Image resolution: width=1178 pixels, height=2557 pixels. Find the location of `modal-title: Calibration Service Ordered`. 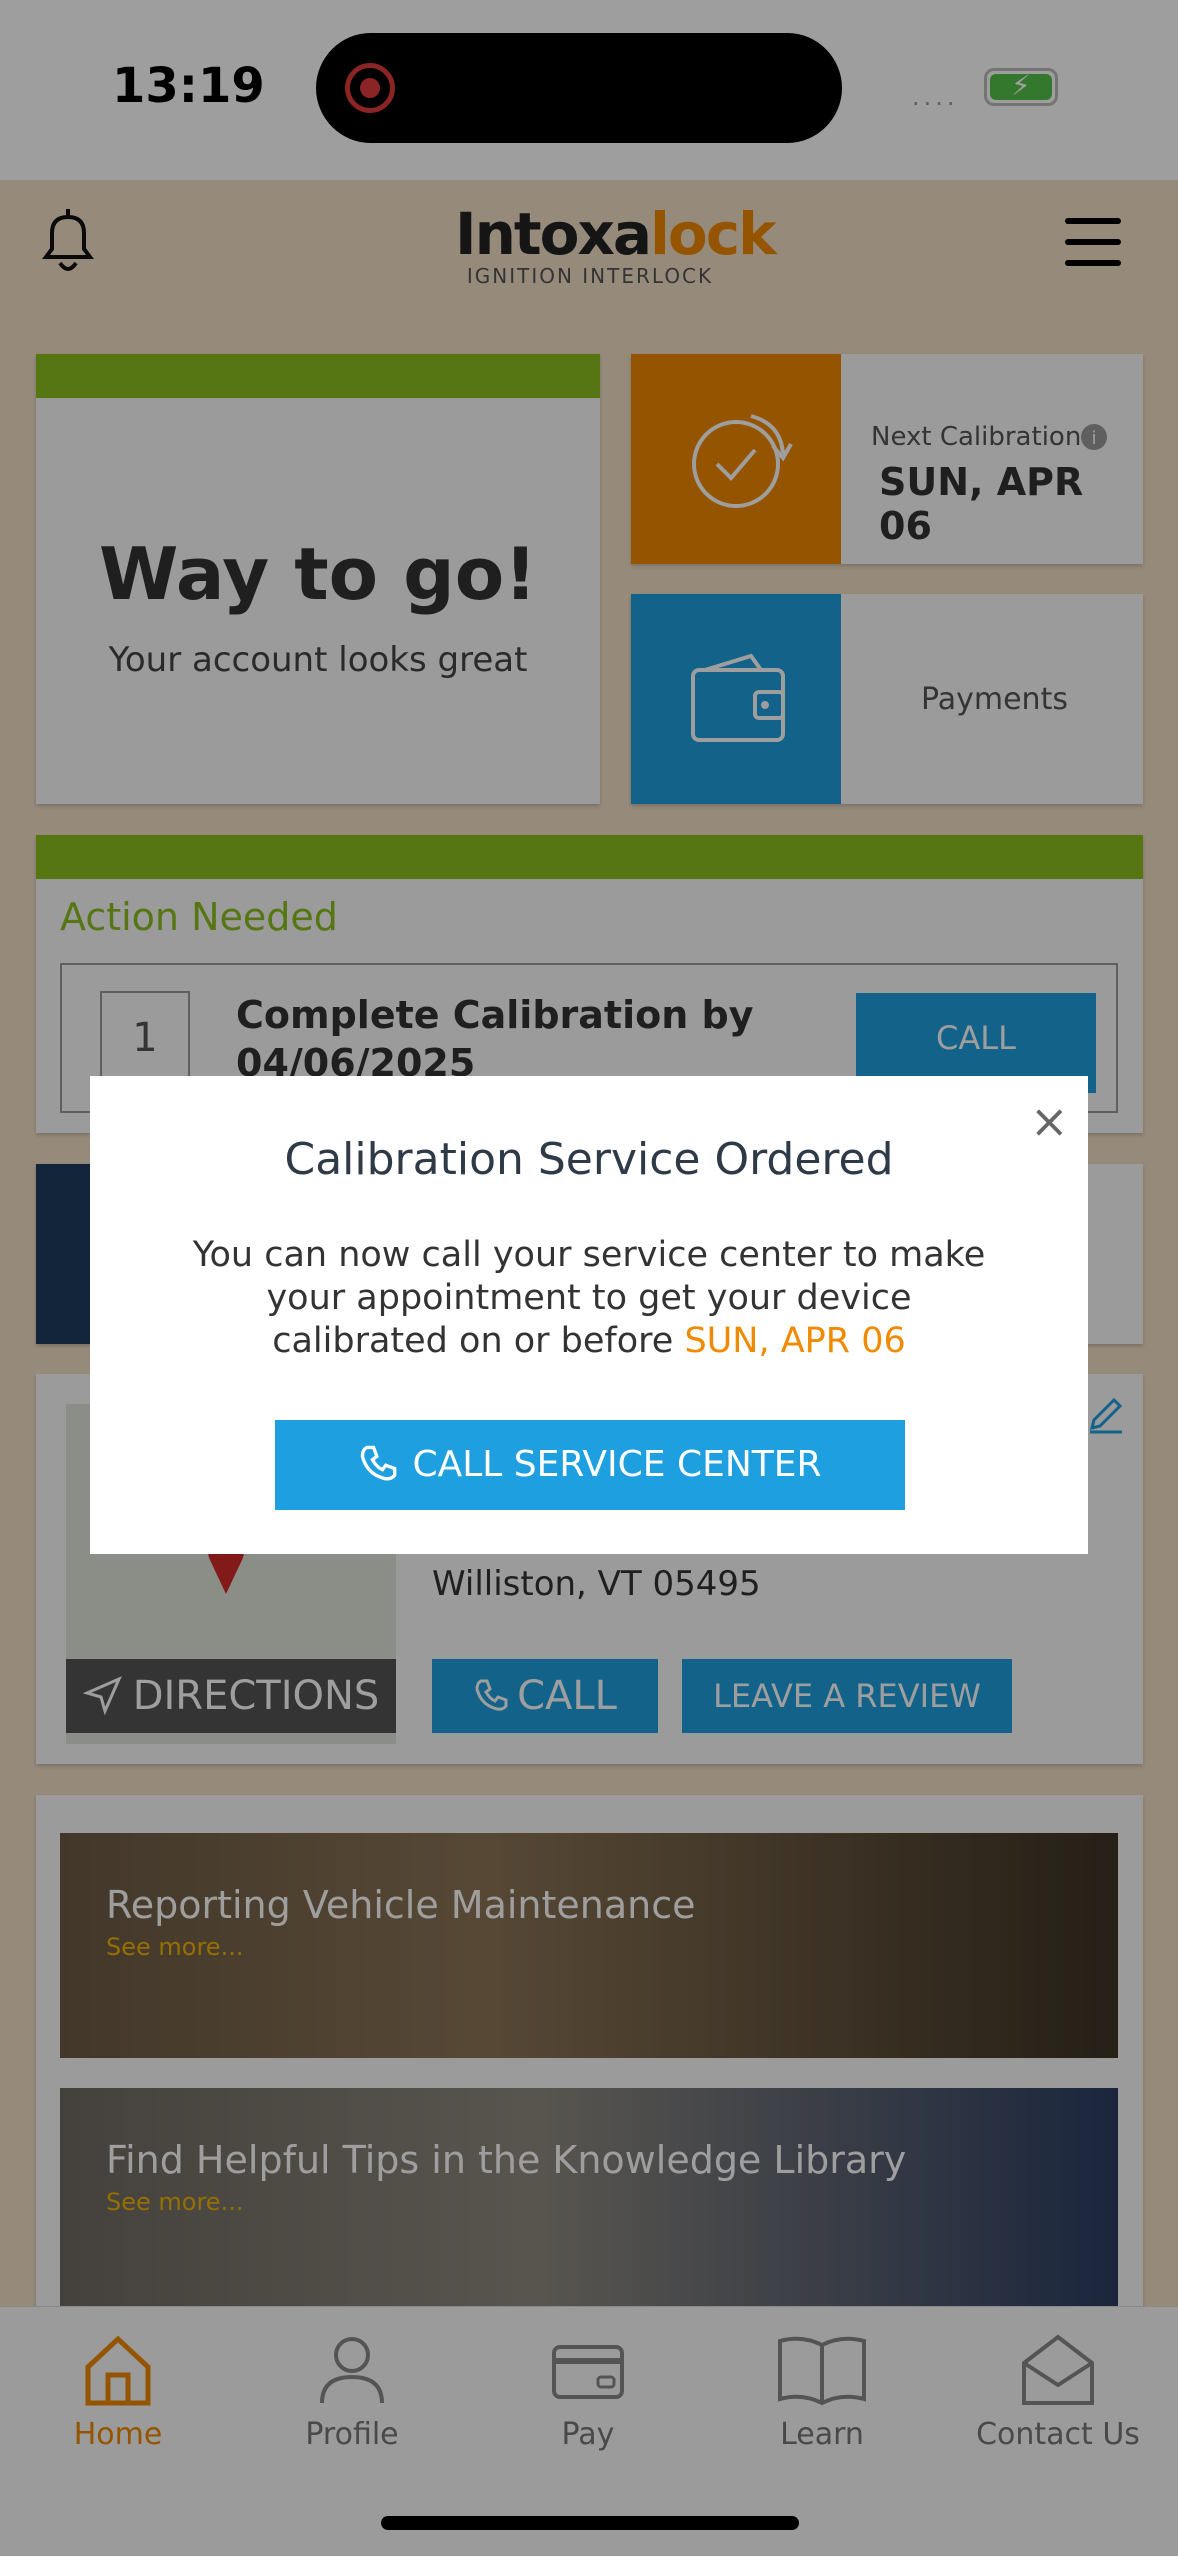

modal-title: Calibration Service Ordered is located at coordinates (589, 1159).